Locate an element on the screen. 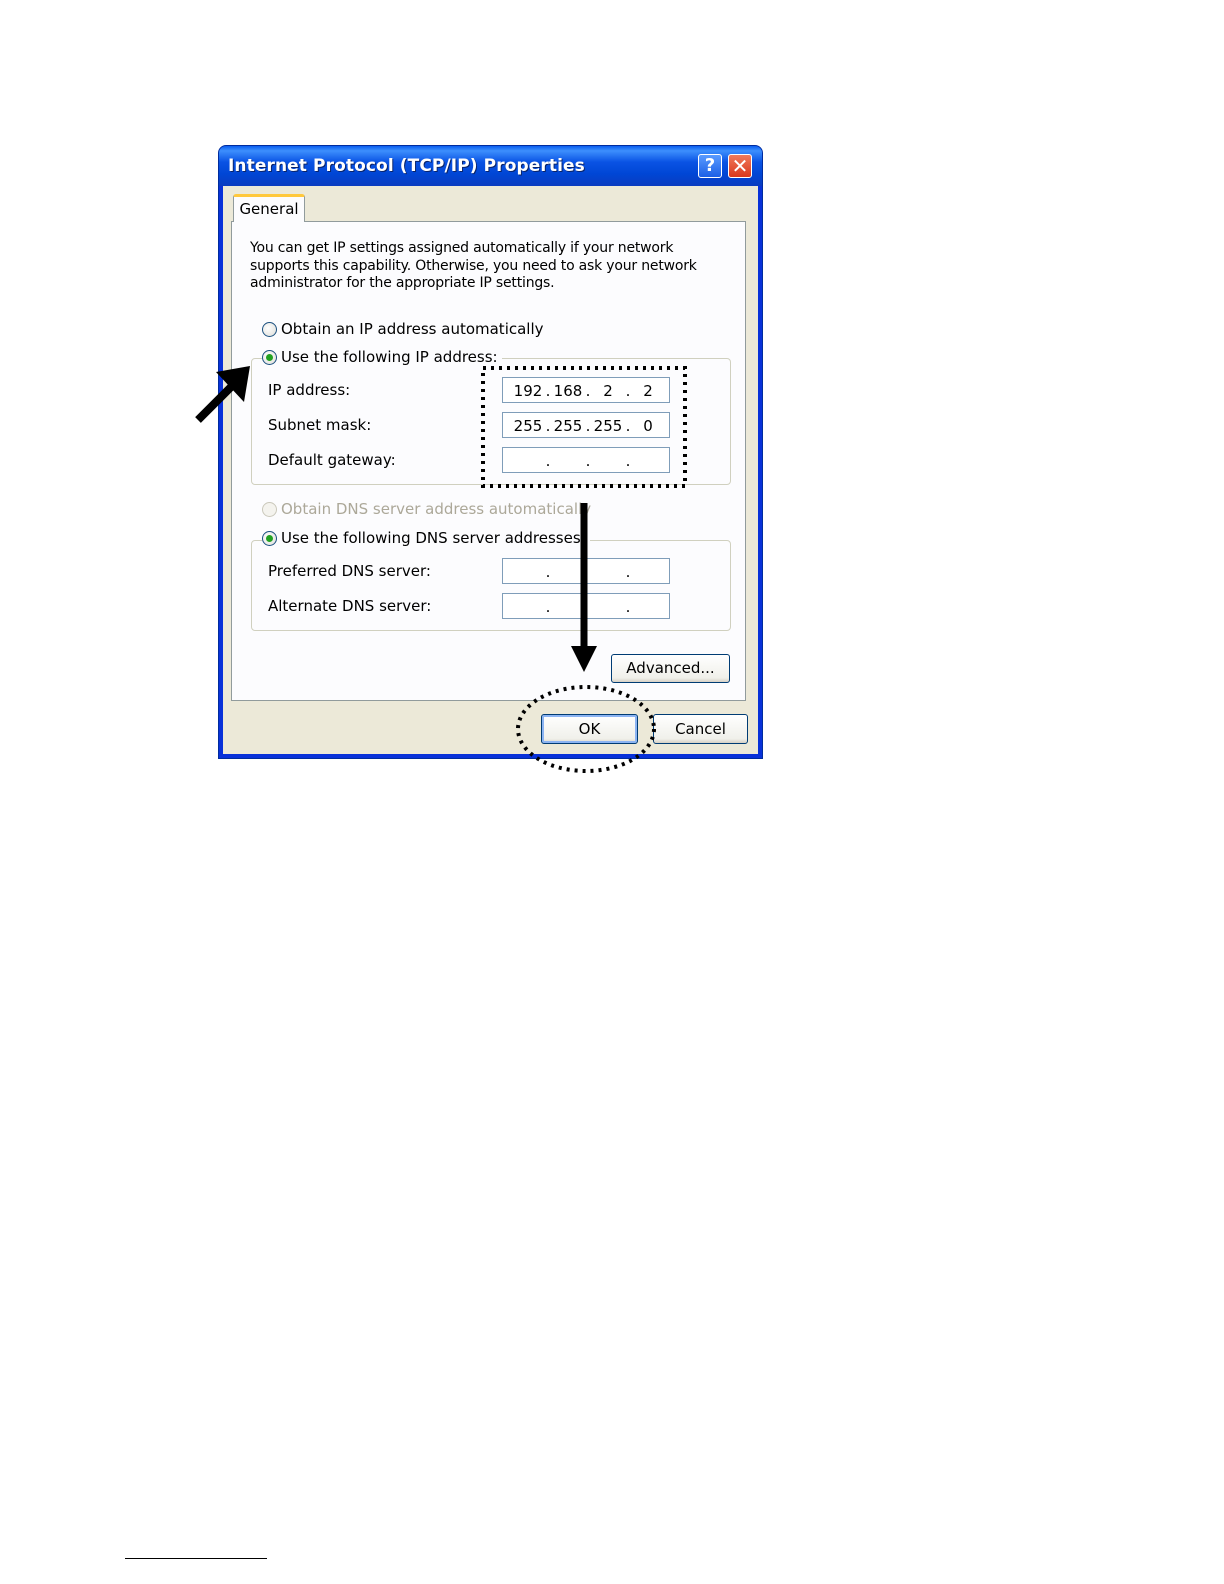  ip-address-label: IP address: is located at coordinates (309, 390).